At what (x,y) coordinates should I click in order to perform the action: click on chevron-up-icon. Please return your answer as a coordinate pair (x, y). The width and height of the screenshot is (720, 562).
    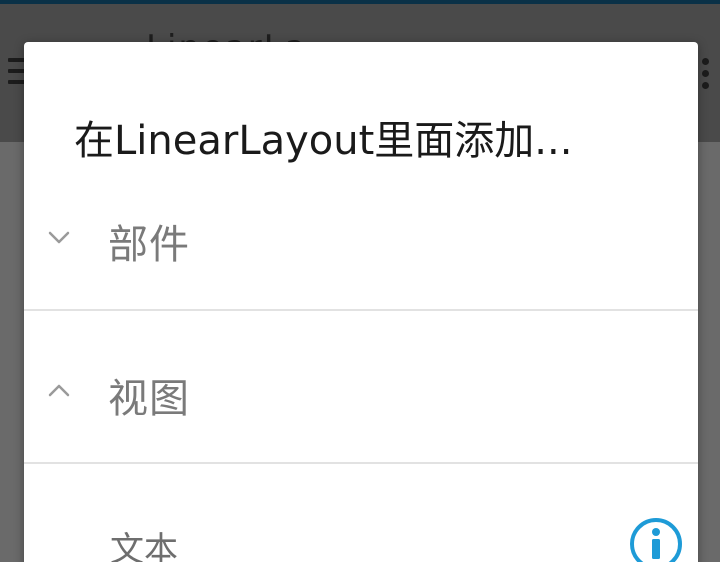
    Looking at the image, I should click on (59, 390).